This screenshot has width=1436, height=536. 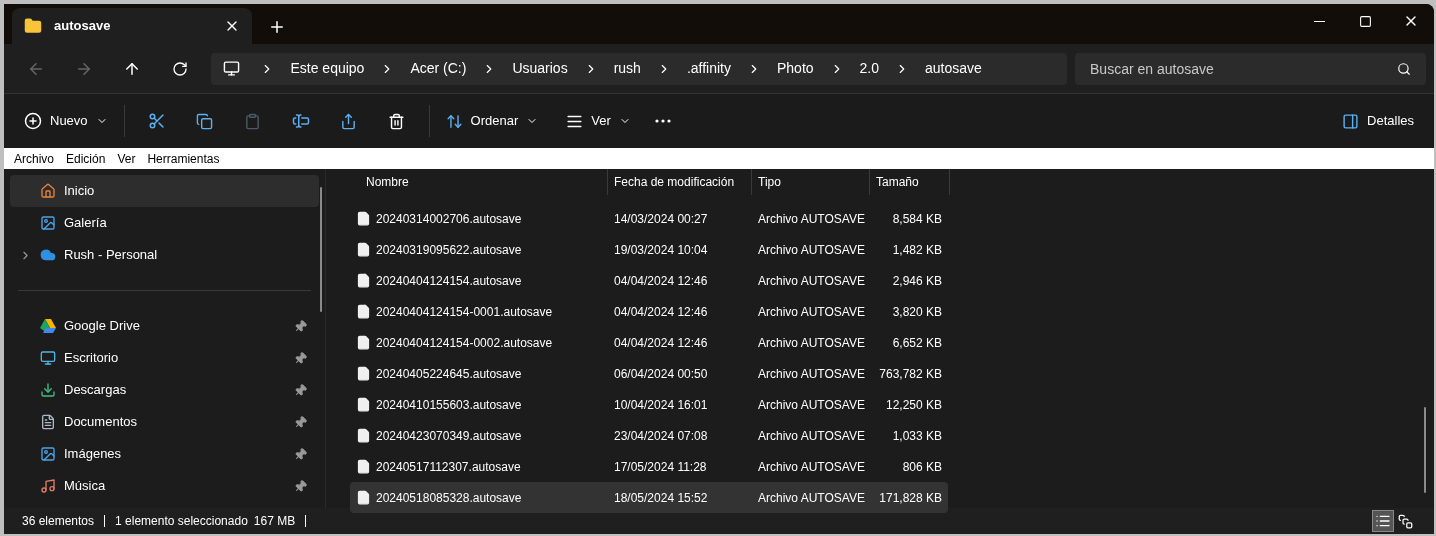 What do you see at coordinates (126, 158) in the screenshot?
I see `menu-item: Ver` at bounding box center [126, 158].